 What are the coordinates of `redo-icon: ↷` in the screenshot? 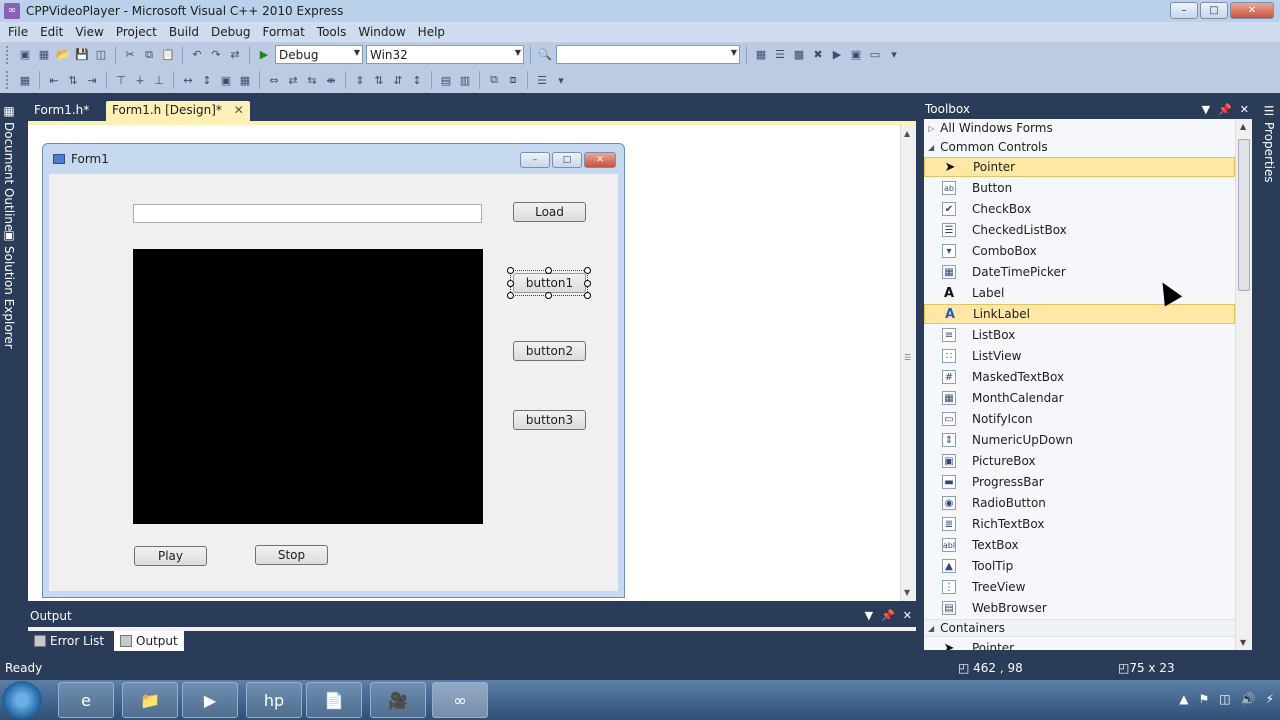 It's located at (216, 55).